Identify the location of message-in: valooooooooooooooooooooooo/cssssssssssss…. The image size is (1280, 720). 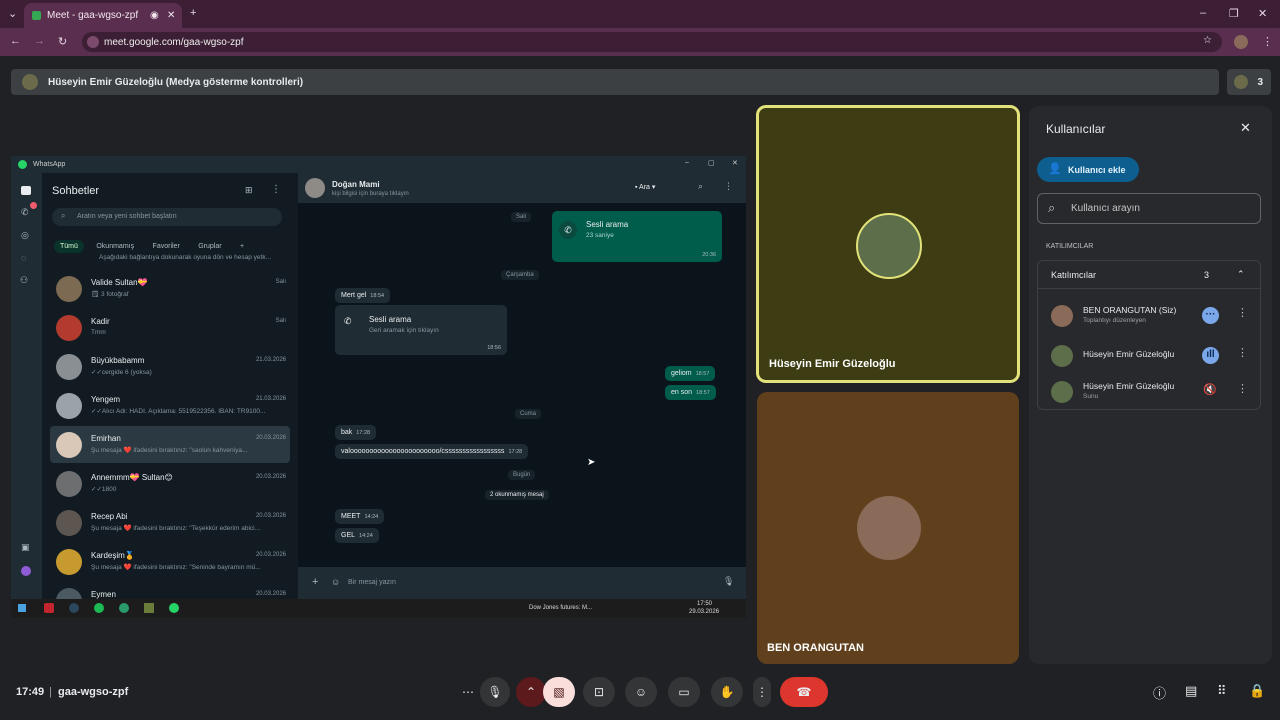
(432, 451).